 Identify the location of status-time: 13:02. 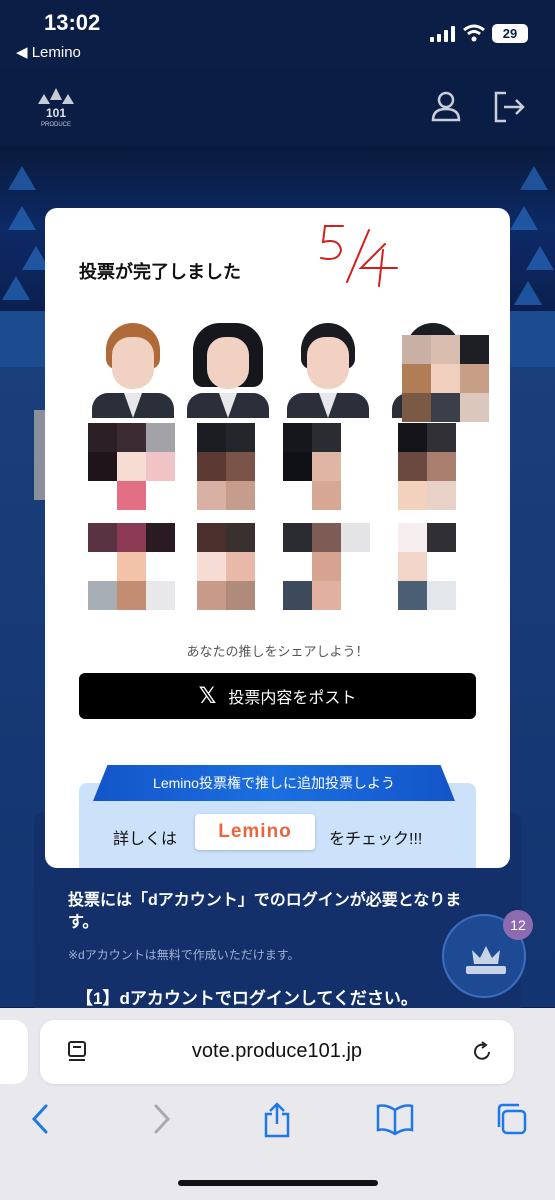
(72, 22).